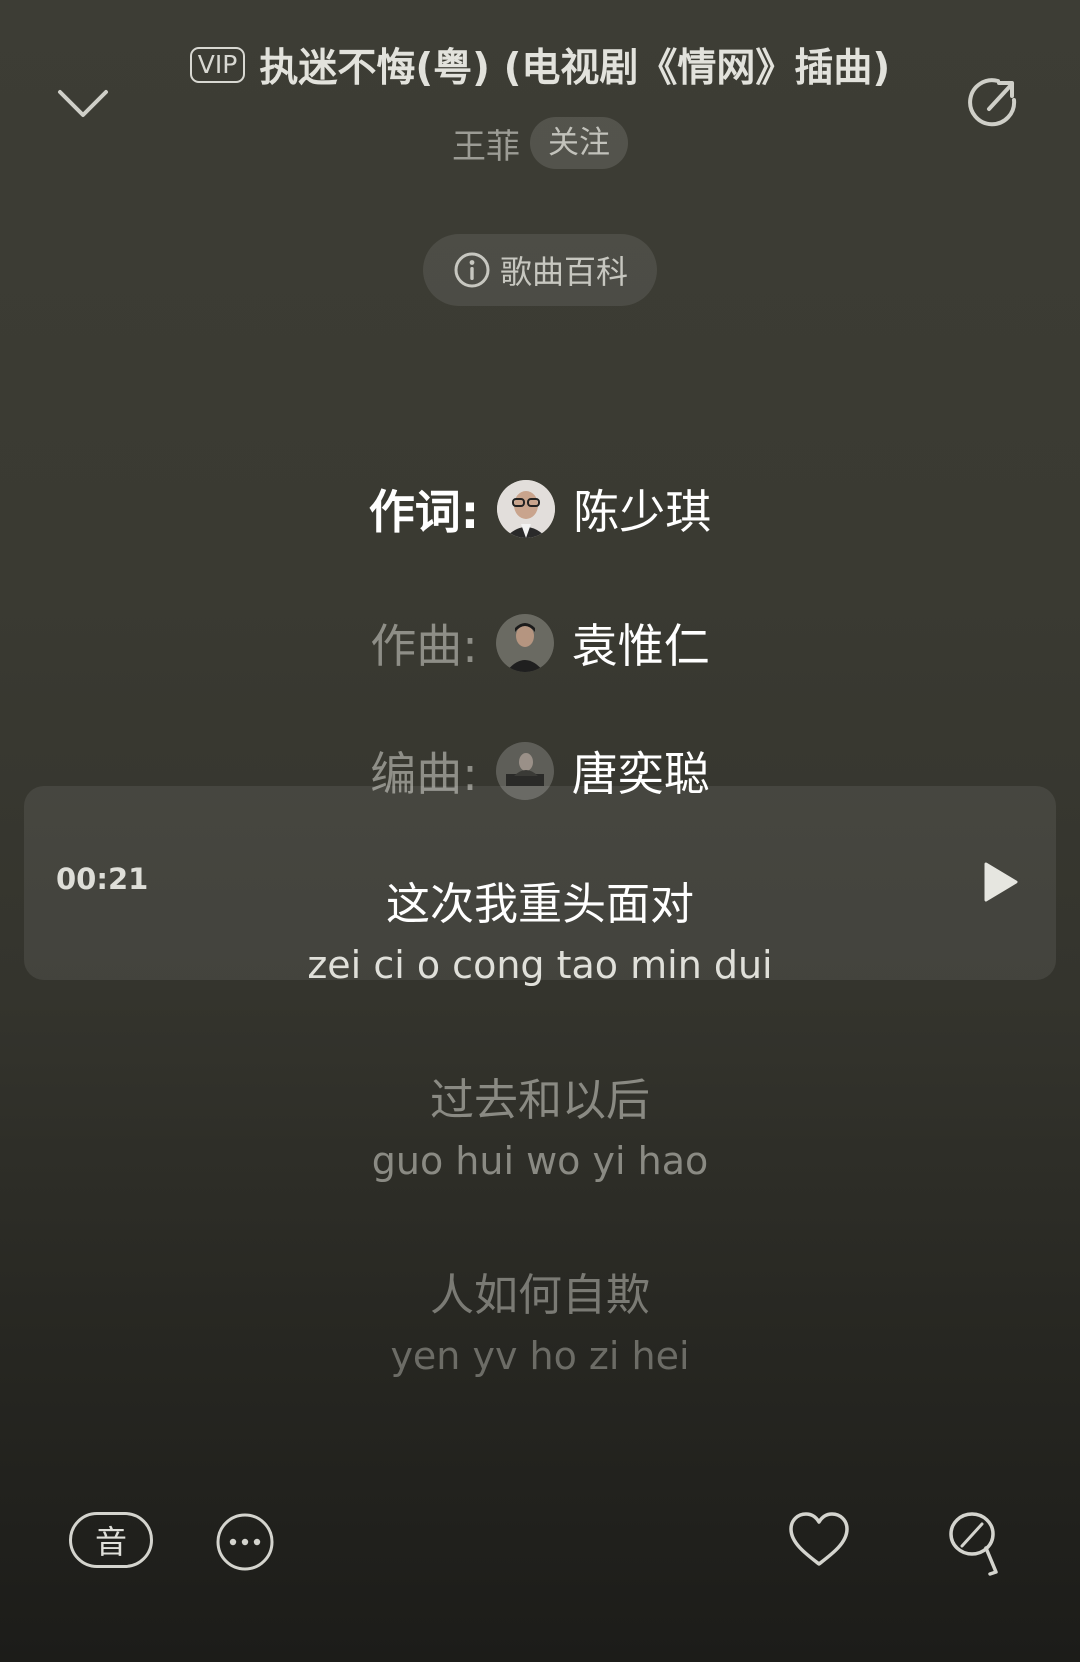  I want to click on artist-row: 王菲 关注, so click(540, 143).